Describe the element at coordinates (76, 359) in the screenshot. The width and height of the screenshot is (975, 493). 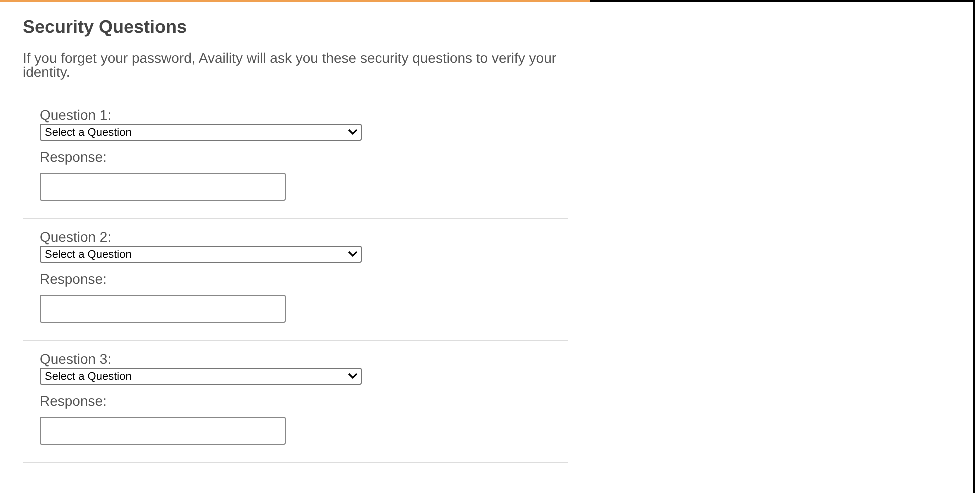
I see `question-label: Question 3:` at that location.